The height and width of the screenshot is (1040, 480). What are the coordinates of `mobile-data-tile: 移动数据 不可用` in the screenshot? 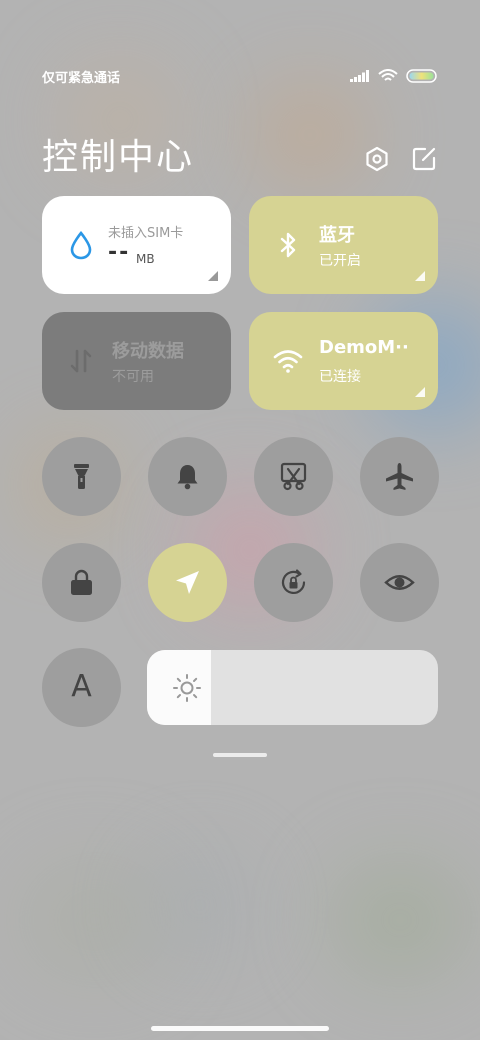 It's located at (136, 361).